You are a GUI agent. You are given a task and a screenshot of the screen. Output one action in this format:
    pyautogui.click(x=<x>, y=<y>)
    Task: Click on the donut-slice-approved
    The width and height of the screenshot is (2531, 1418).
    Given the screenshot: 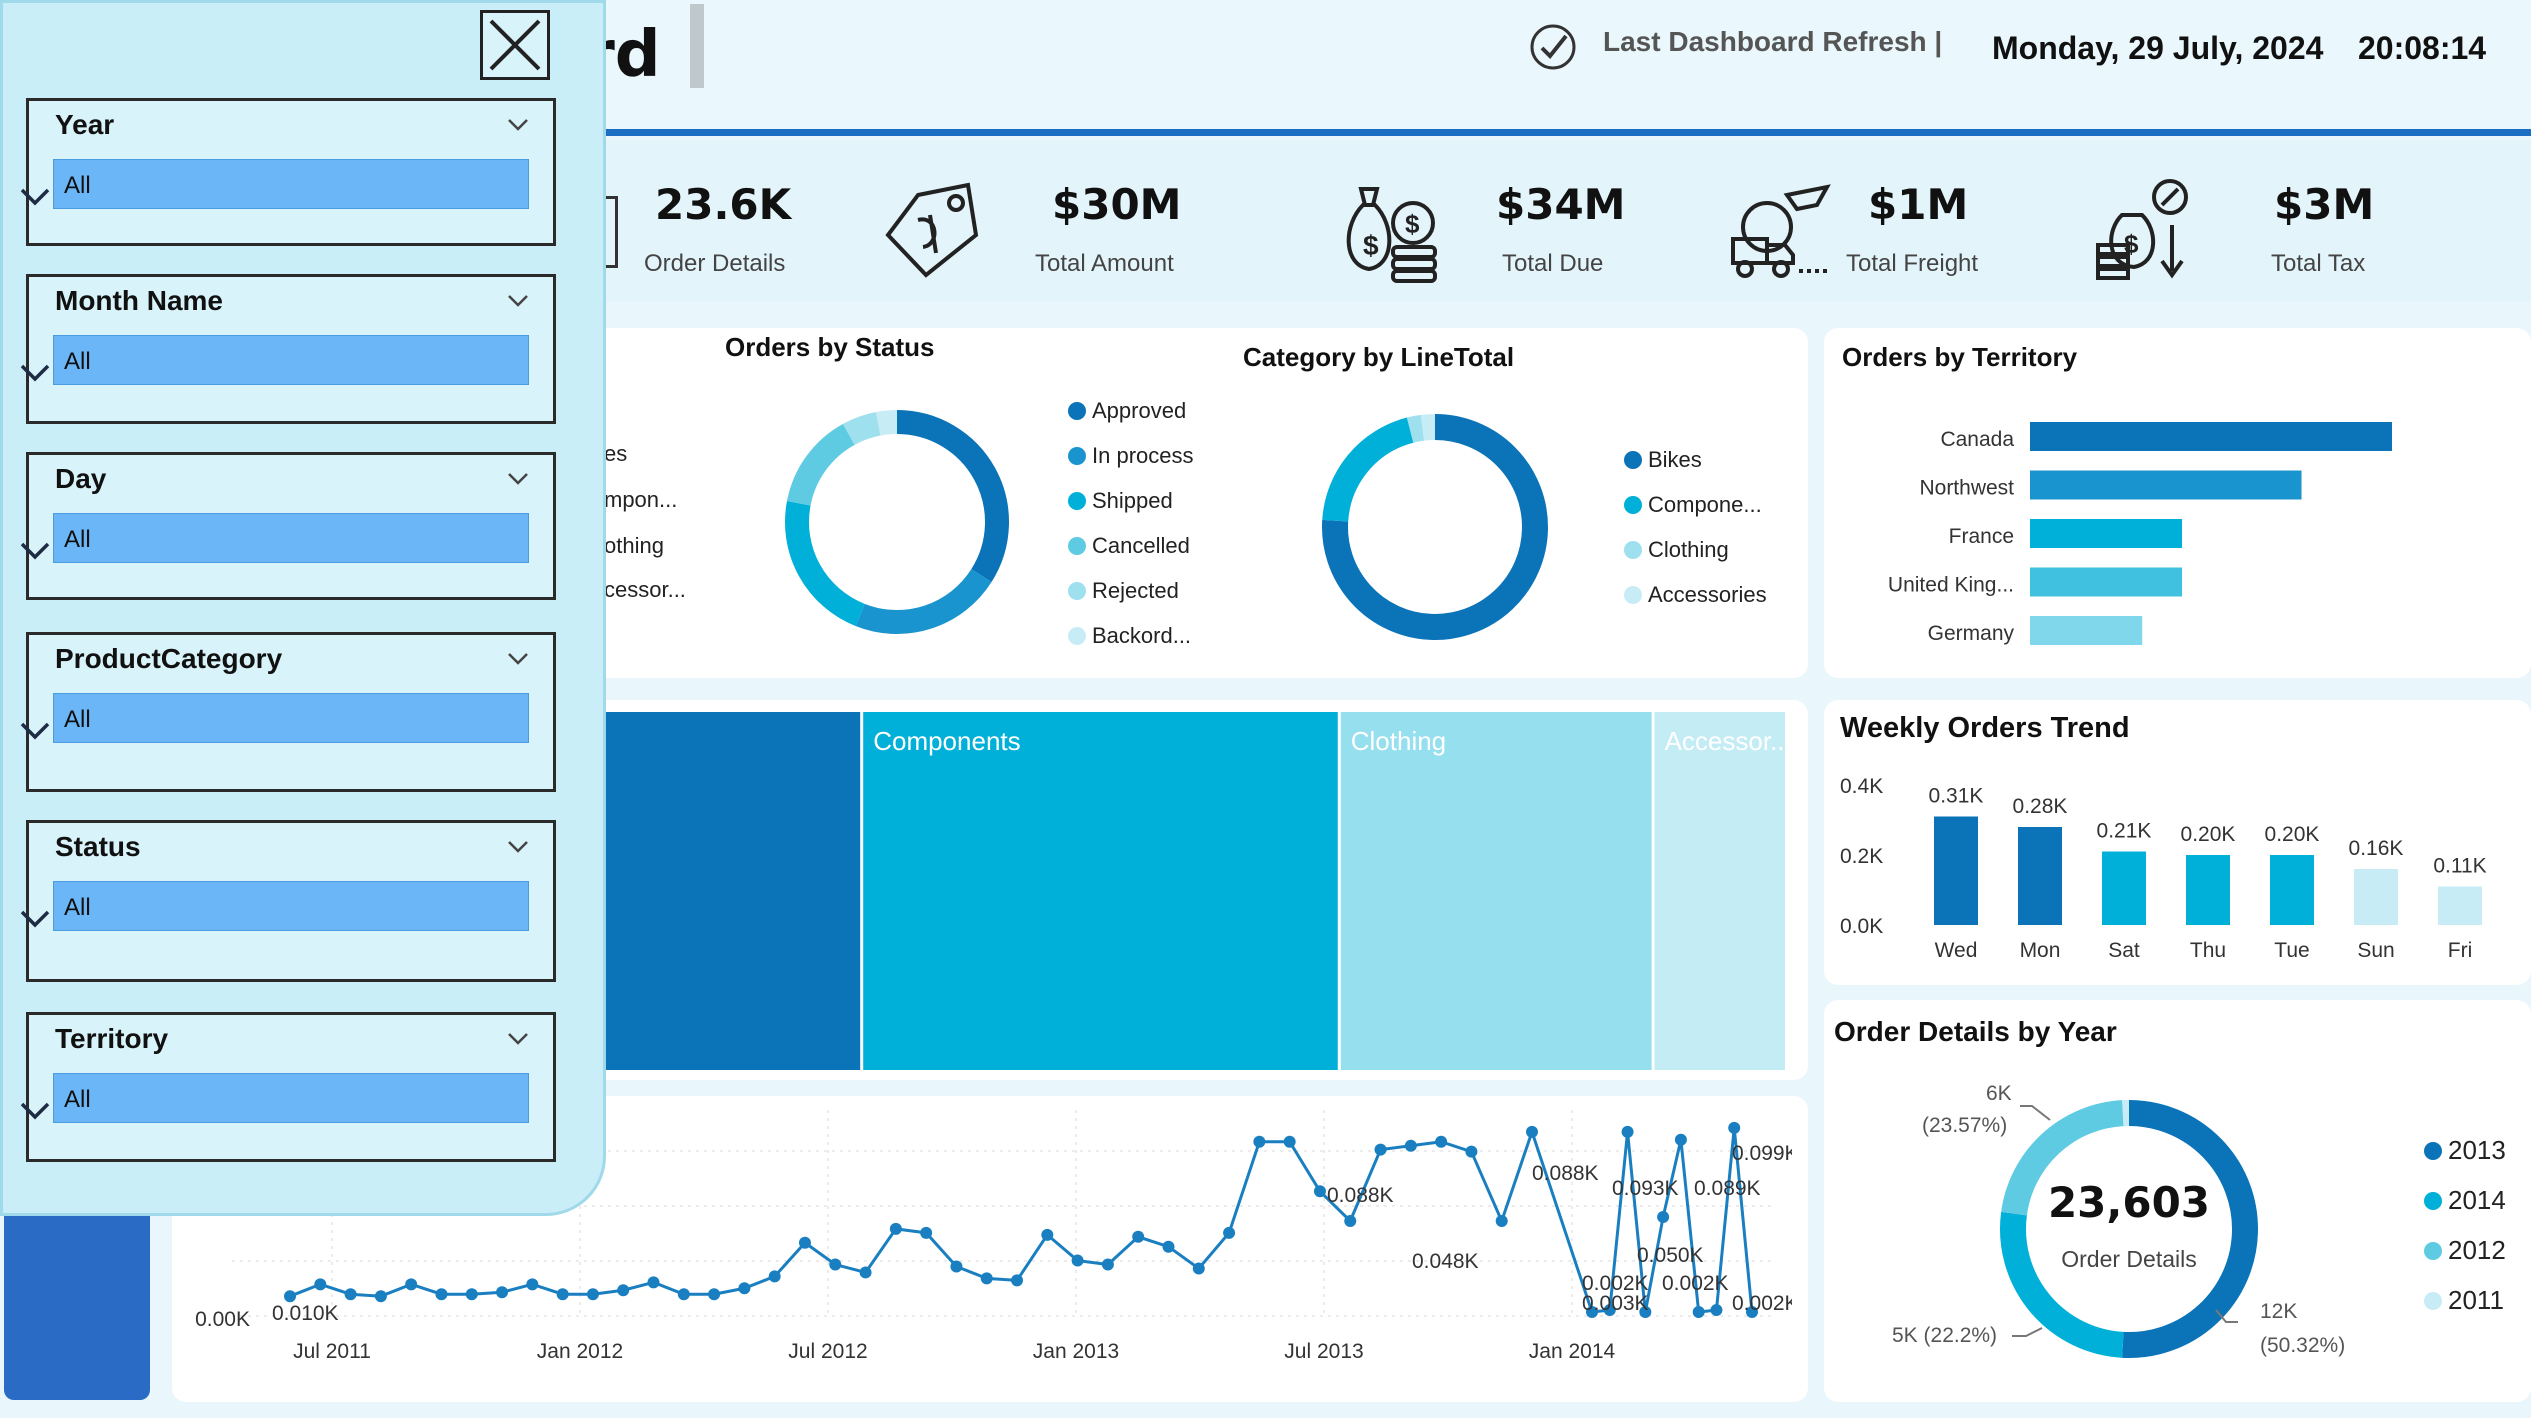 What is the action you would take?
    pyautogui.click(x=952, y=496)
    